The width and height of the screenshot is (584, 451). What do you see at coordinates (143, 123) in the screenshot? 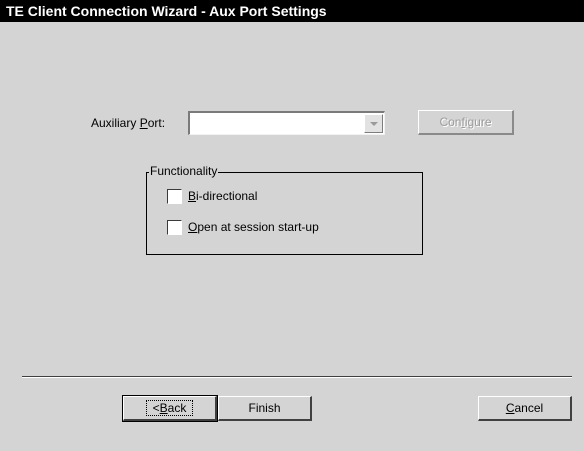
I see `aux-port-label-key: P` at bounding box center [143, 123].